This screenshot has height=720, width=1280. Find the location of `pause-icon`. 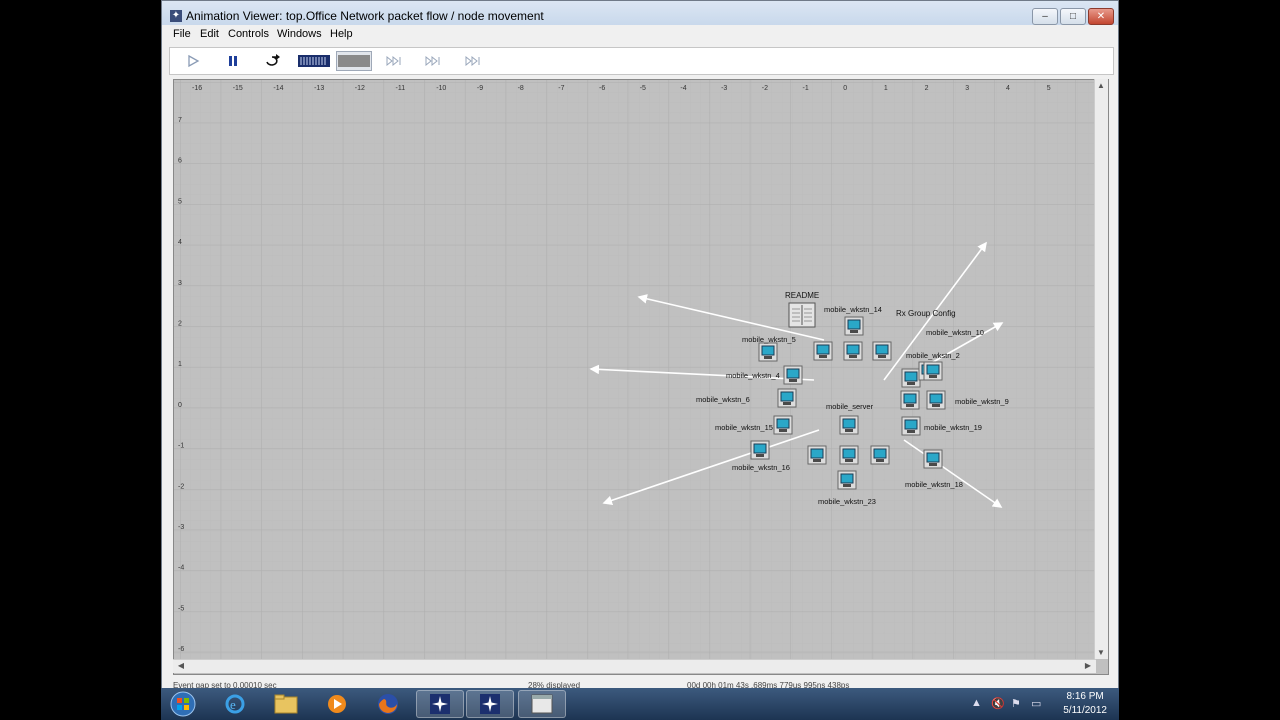

pause-icon is located at coordinates (233, 61).